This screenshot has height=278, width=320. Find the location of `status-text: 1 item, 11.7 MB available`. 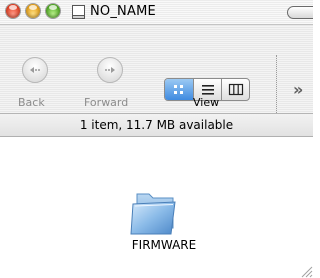

status-text: 1 item, 11.7 MB available is located at coordinates (156, 125).